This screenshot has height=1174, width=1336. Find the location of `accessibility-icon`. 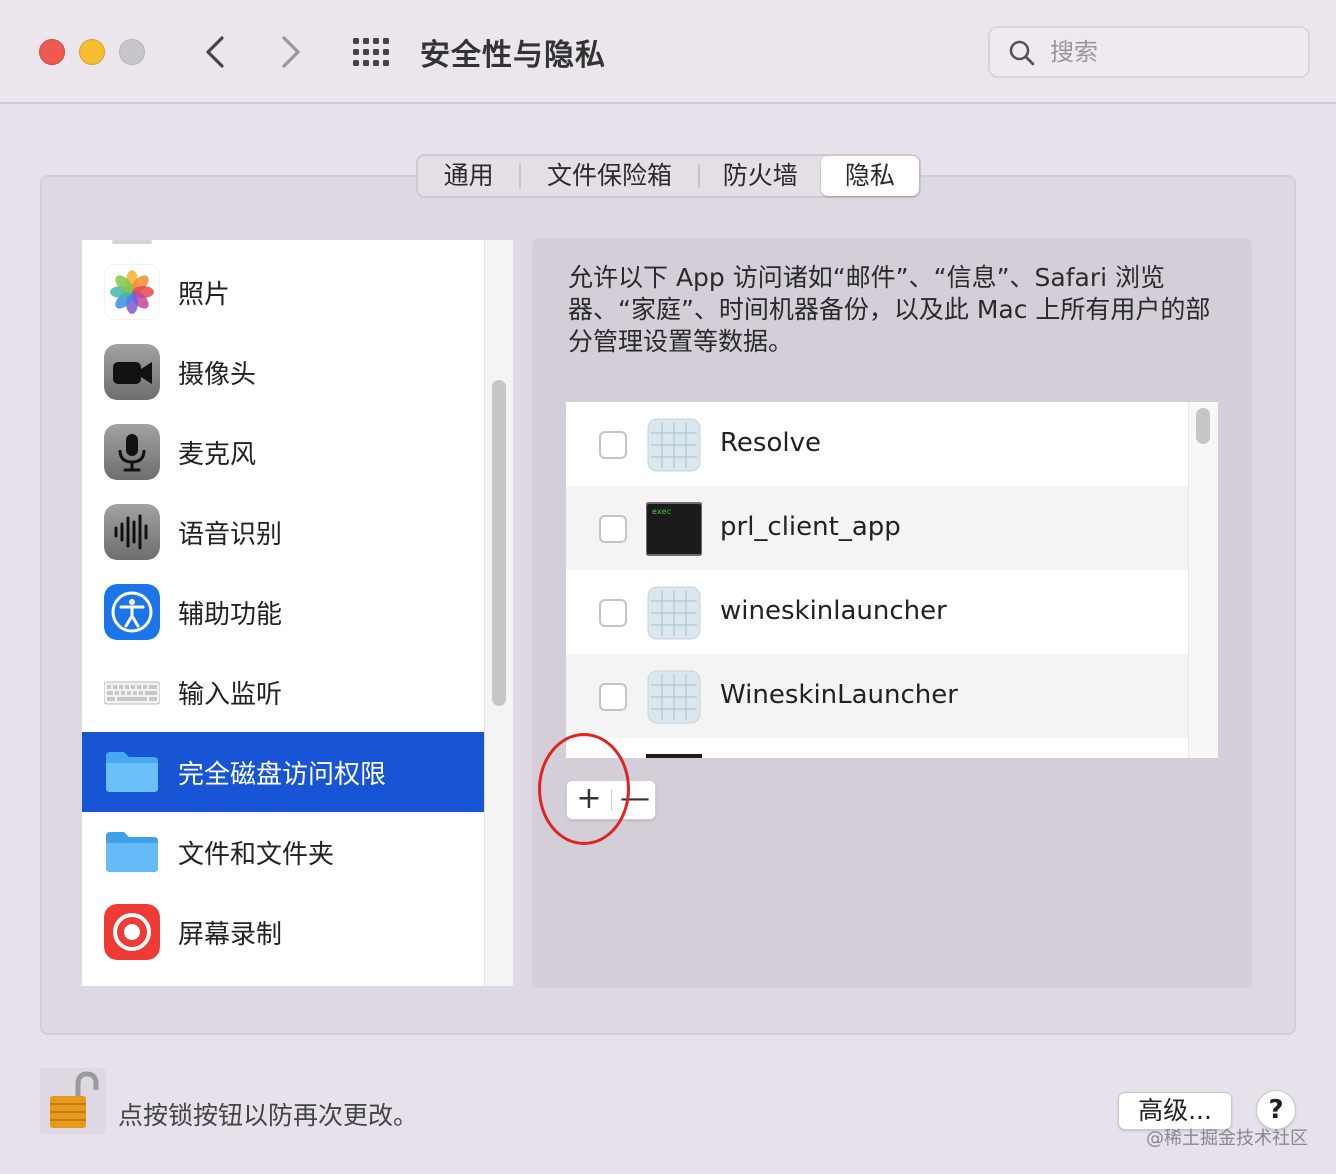

accessibility-icon is located at coordinates (132, 612).